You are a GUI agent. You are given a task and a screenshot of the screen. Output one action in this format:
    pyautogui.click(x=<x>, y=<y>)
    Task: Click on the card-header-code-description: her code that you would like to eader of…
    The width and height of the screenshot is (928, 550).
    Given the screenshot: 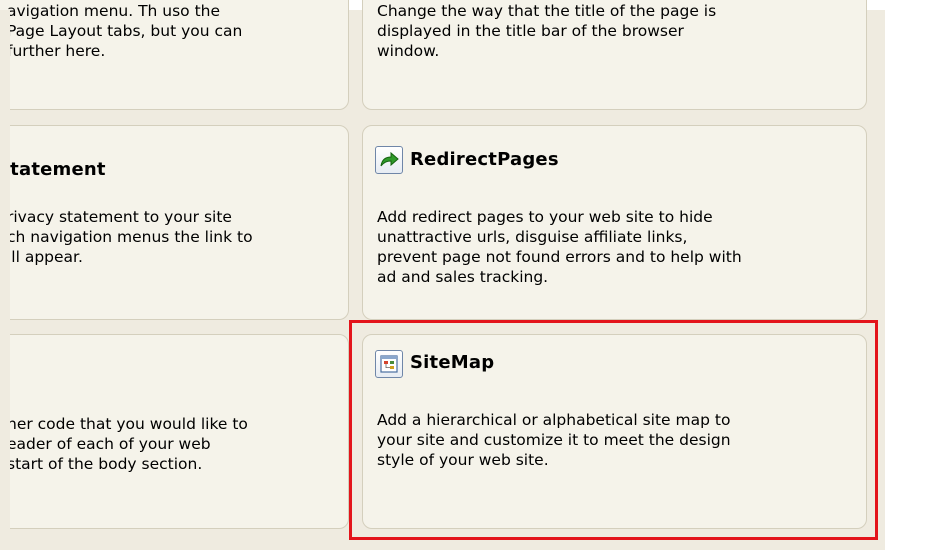 What is the action you would take?
    pyautogui.click(x=127, y=444)
    